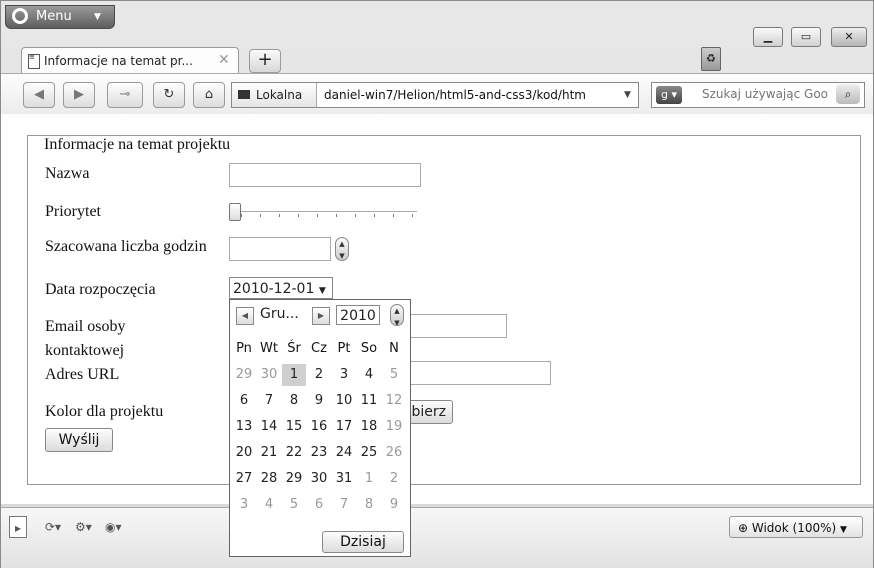 This screenshot has width=874, height=568. What do you see at coordinates (344, 401) in the screenshot?
I see `calendar-day: 10` at bounding box center [344, 401].